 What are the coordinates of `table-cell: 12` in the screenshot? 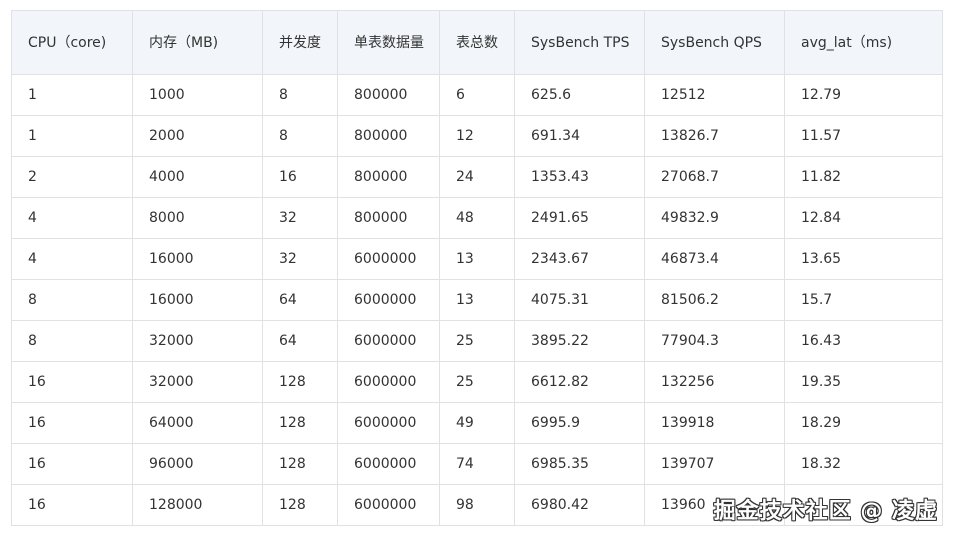 It's located at (477, 136).